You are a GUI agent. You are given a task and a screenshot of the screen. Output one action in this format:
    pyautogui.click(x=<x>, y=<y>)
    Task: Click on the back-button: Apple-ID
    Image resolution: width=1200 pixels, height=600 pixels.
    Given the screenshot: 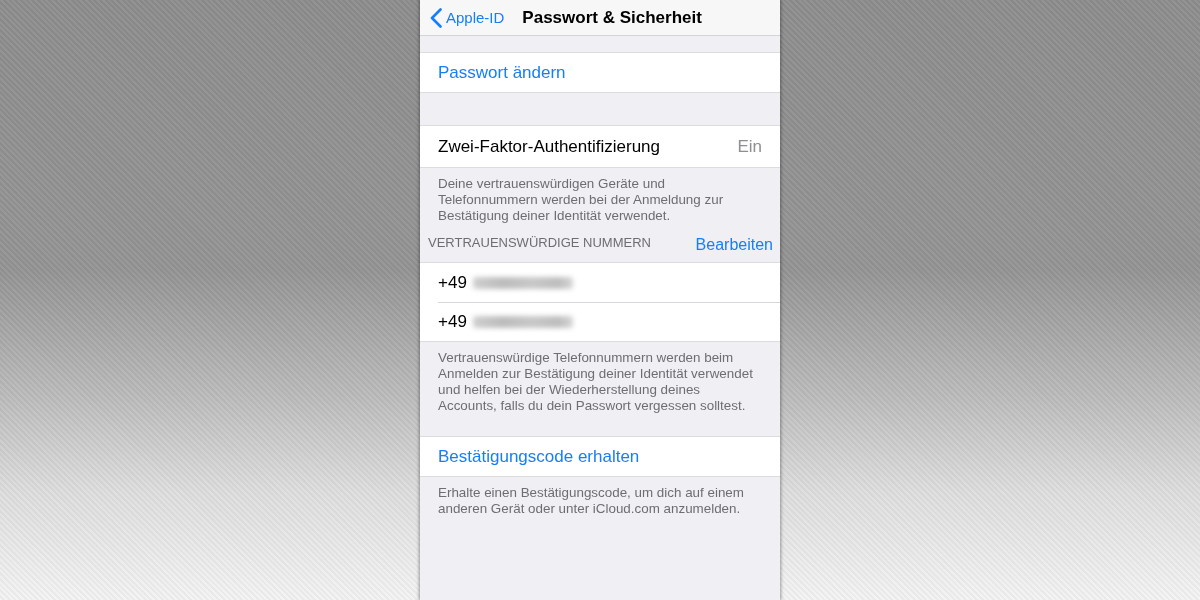 What is the action you would take?
    pyautogui.click(x=462, y=17)
    